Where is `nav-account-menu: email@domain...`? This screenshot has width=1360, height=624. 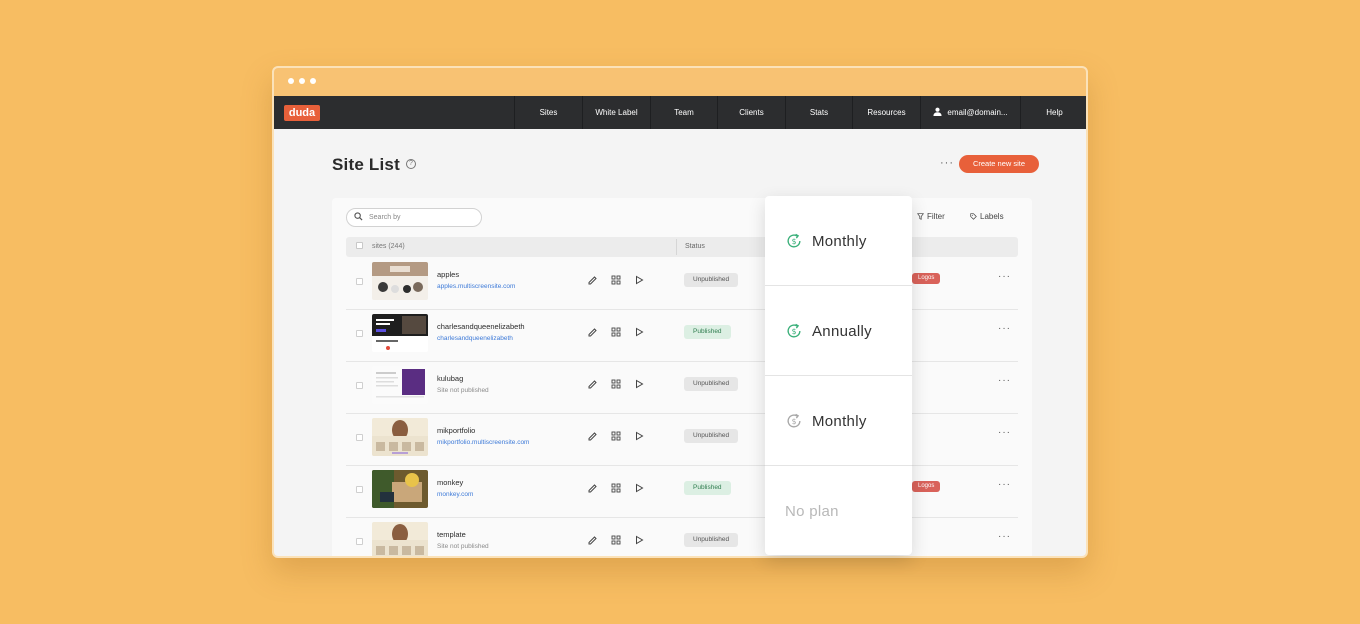
nav-account-menu: email@domain... is located at coordinates (970, 112).